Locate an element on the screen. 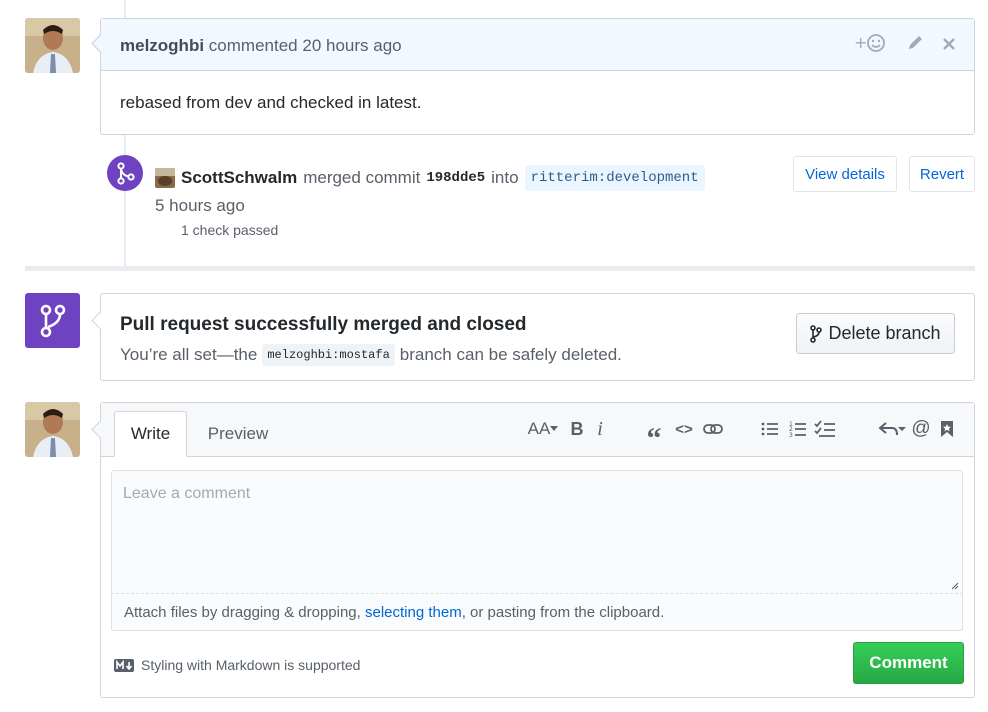 This screenshot has width=988, height=712. merged-prefix: You’re all set—the is located at coordinates (189, 354).